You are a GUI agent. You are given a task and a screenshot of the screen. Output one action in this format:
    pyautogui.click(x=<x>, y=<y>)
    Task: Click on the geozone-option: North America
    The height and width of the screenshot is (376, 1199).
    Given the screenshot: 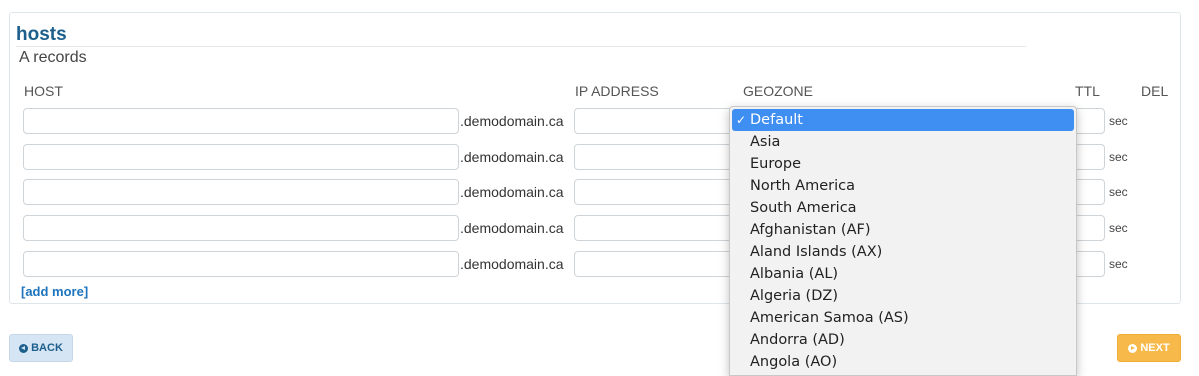 What is the action you would take?
    pyautogui.click(x=903, y=186)
    